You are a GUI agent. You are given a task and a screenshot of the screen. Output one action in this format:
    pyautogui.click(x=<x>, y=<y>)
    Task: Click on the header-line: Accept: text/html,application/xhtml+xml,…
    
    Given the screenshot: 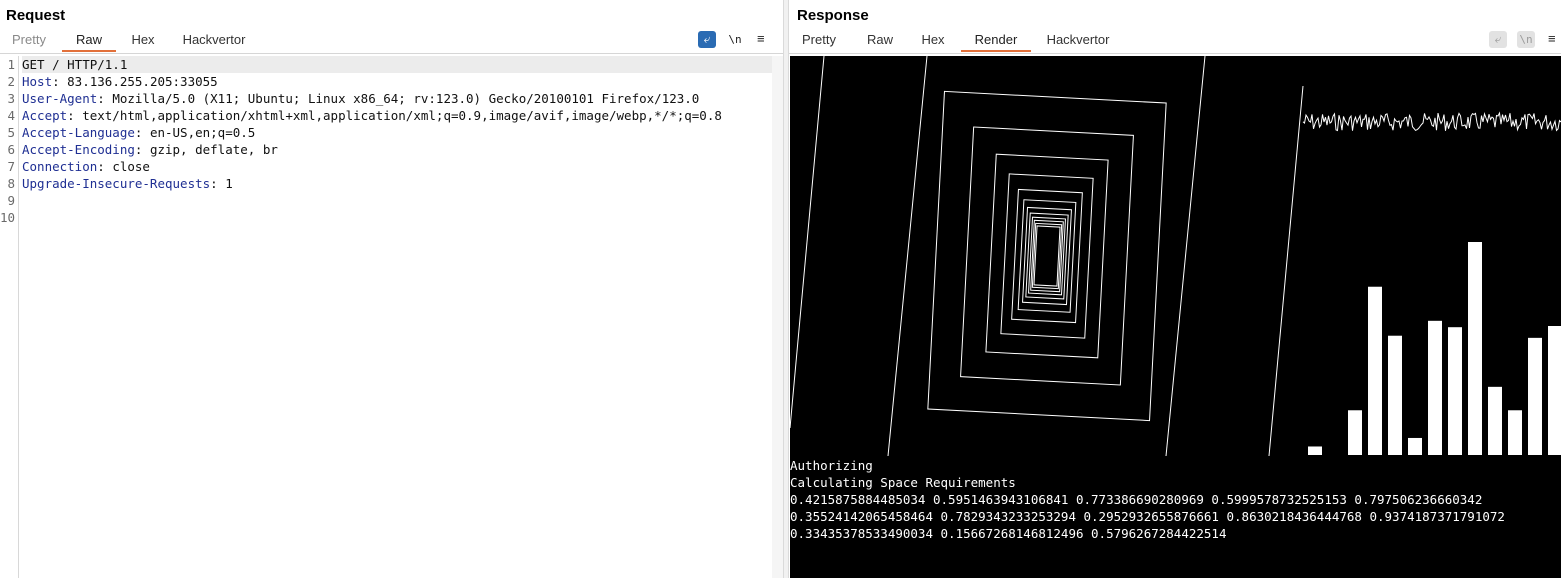 What is the action you would take?
    pyautogui.click(x=397, y=115)
    